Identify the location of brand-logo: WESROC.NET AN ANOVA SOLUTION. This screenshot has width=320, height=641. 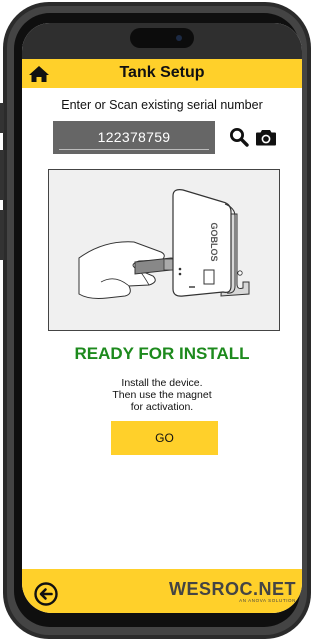
(232, 591).